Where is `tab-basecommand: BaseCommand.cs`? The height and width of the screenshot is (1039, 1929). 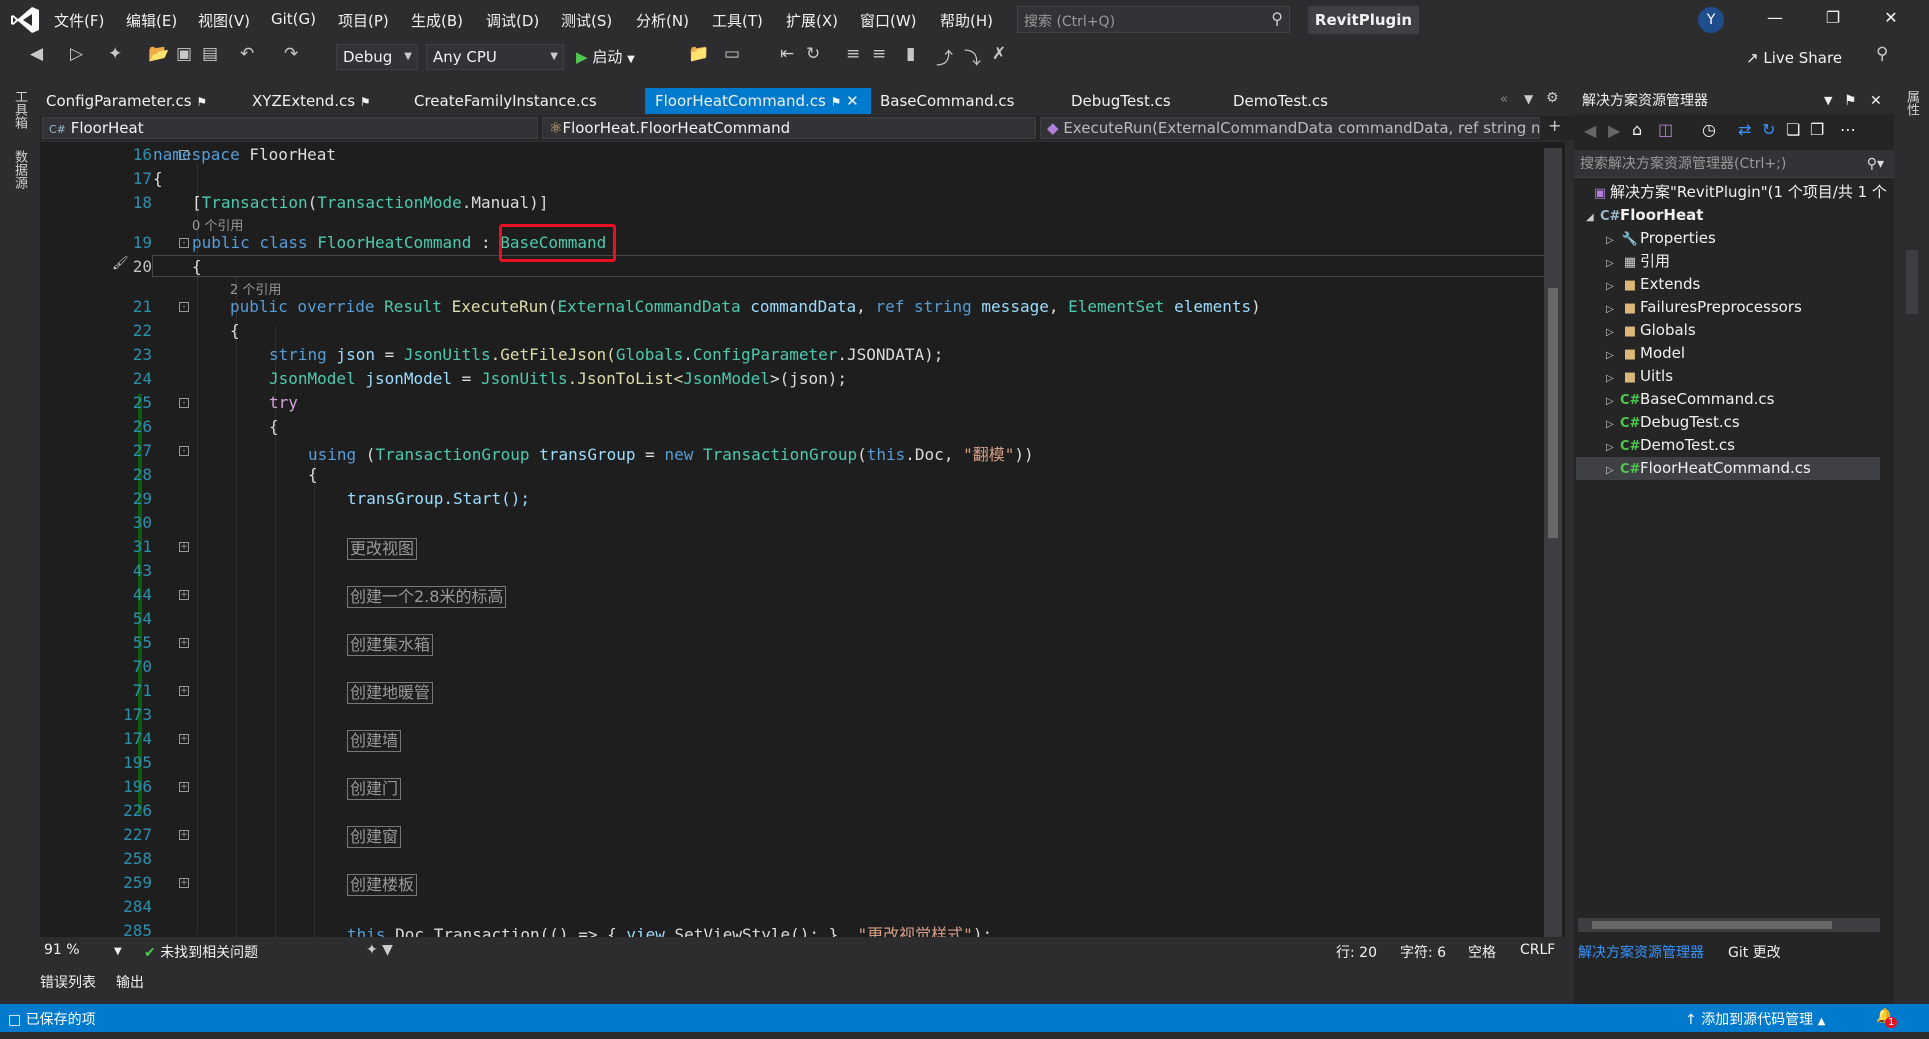 tab-basecommand: BaseCommand.cs is located at coordinates (960, 101).